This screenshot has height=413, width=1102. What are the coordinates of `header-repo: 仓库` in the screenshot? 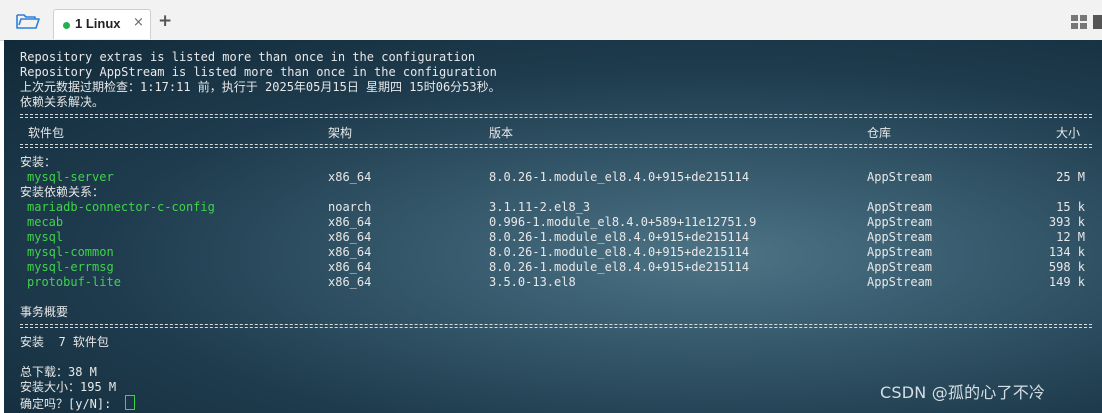 It's located at (879, 133).